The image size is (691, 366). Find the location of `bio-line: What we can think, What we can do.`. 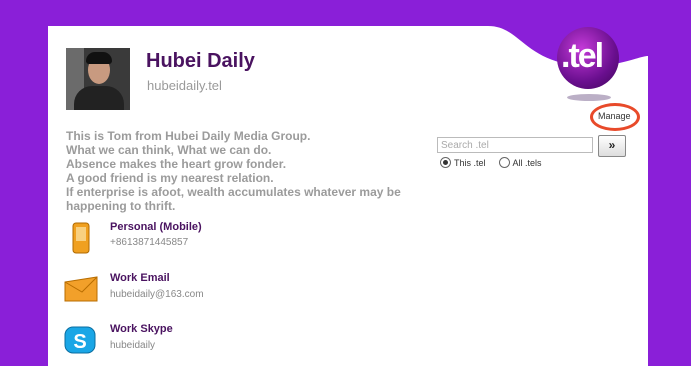

bio-line: What we can think, What we can do. is located at coordinates (169, 150).